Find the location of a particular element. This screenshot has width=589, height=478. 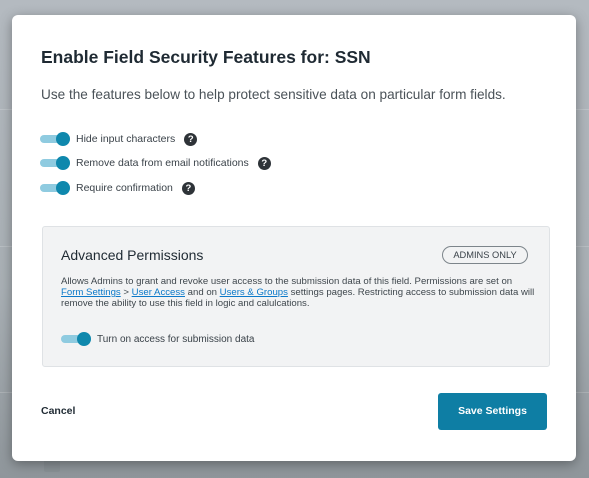

submission-access-toggle is located at coordinates (76, 339).